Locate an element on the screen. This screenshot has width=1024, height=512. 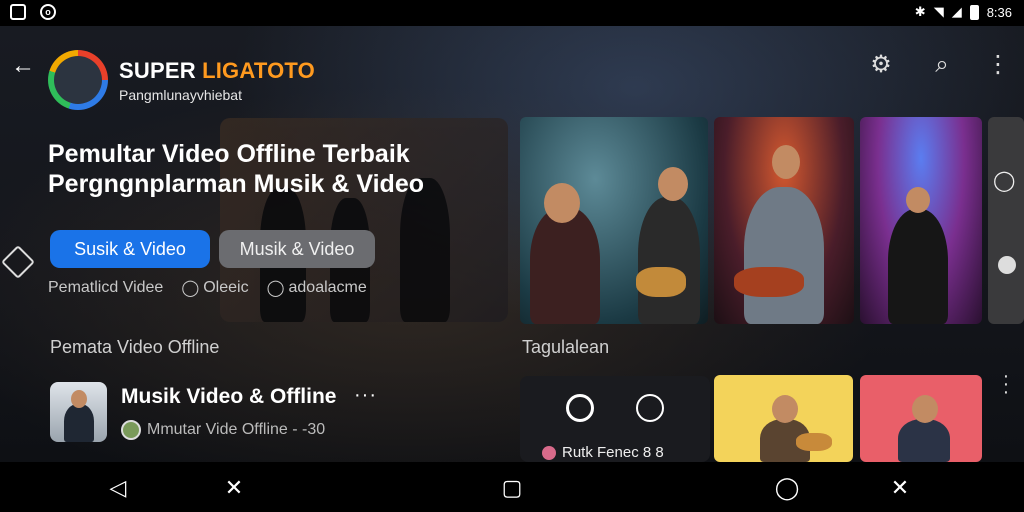
video-thumbnail-singer is located at coordinates (614, 220).